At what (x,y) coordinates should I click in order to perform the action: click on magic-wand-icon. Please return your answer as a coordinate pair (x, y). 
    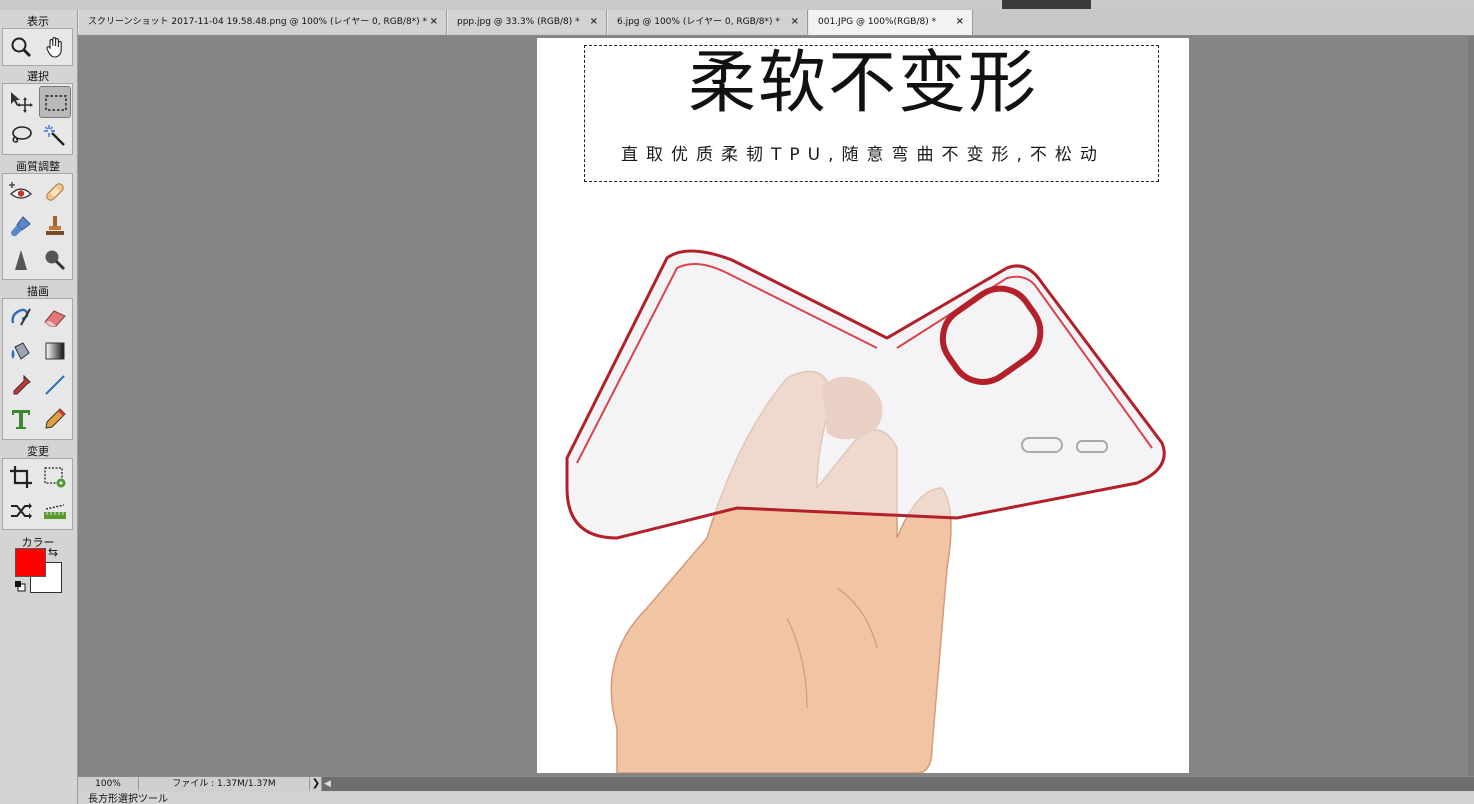
    Looking at the image, I should click on (54, 135).